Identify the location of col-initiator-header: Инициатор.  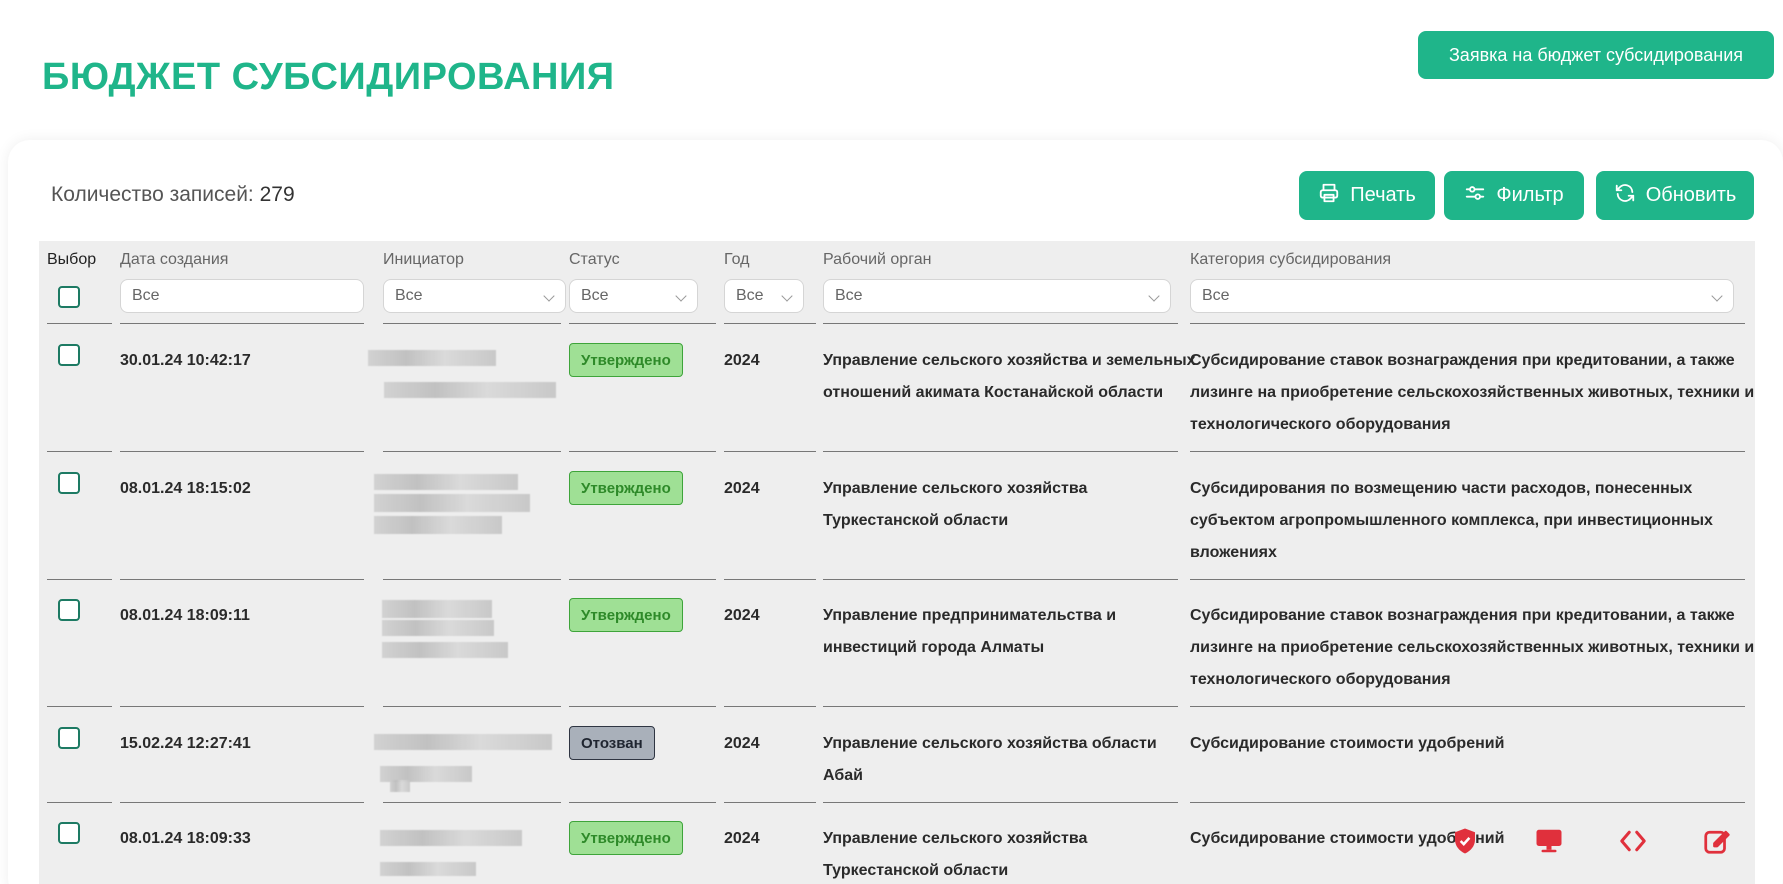
(423, 260).